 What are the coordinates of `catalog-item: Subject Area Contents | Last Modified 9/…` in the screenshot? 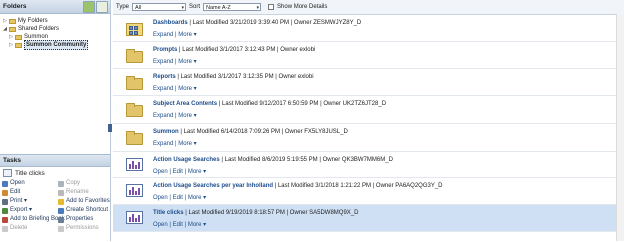 It's located at (364, 110).